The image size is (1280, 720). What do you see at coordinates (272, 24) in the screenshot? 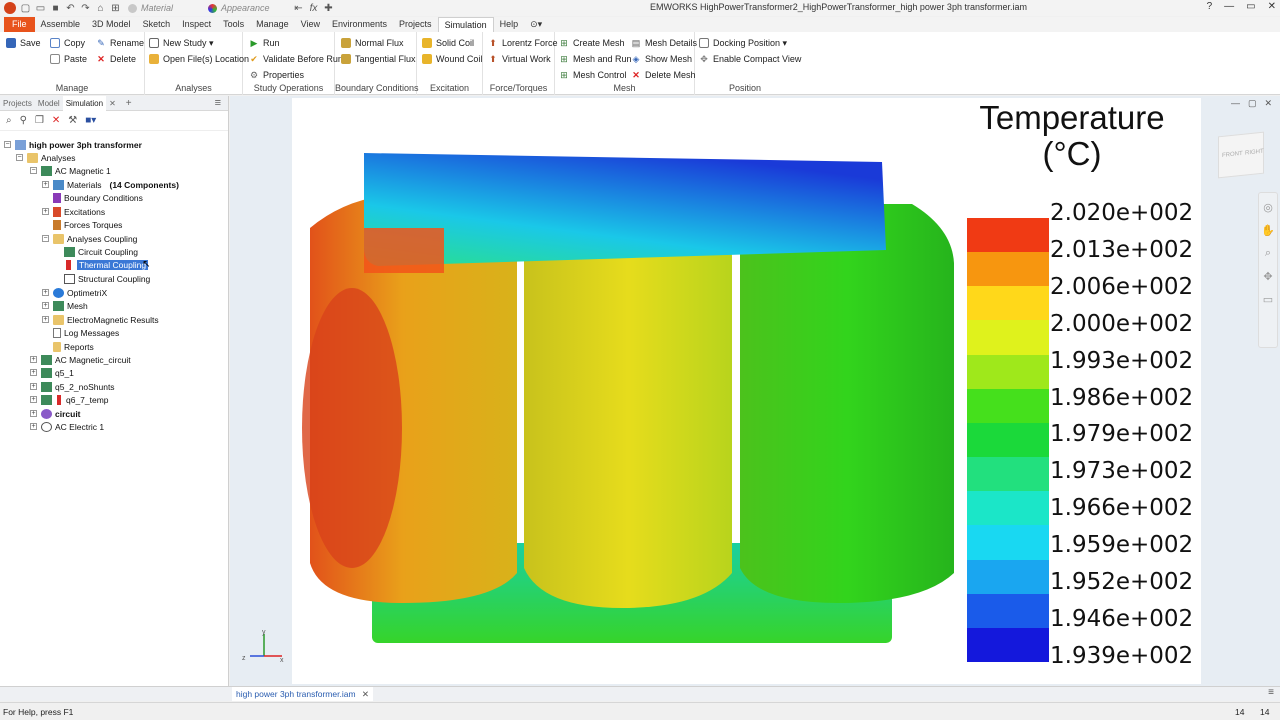
I see `tab-manage: Manage` at bounding box center [272, 24].